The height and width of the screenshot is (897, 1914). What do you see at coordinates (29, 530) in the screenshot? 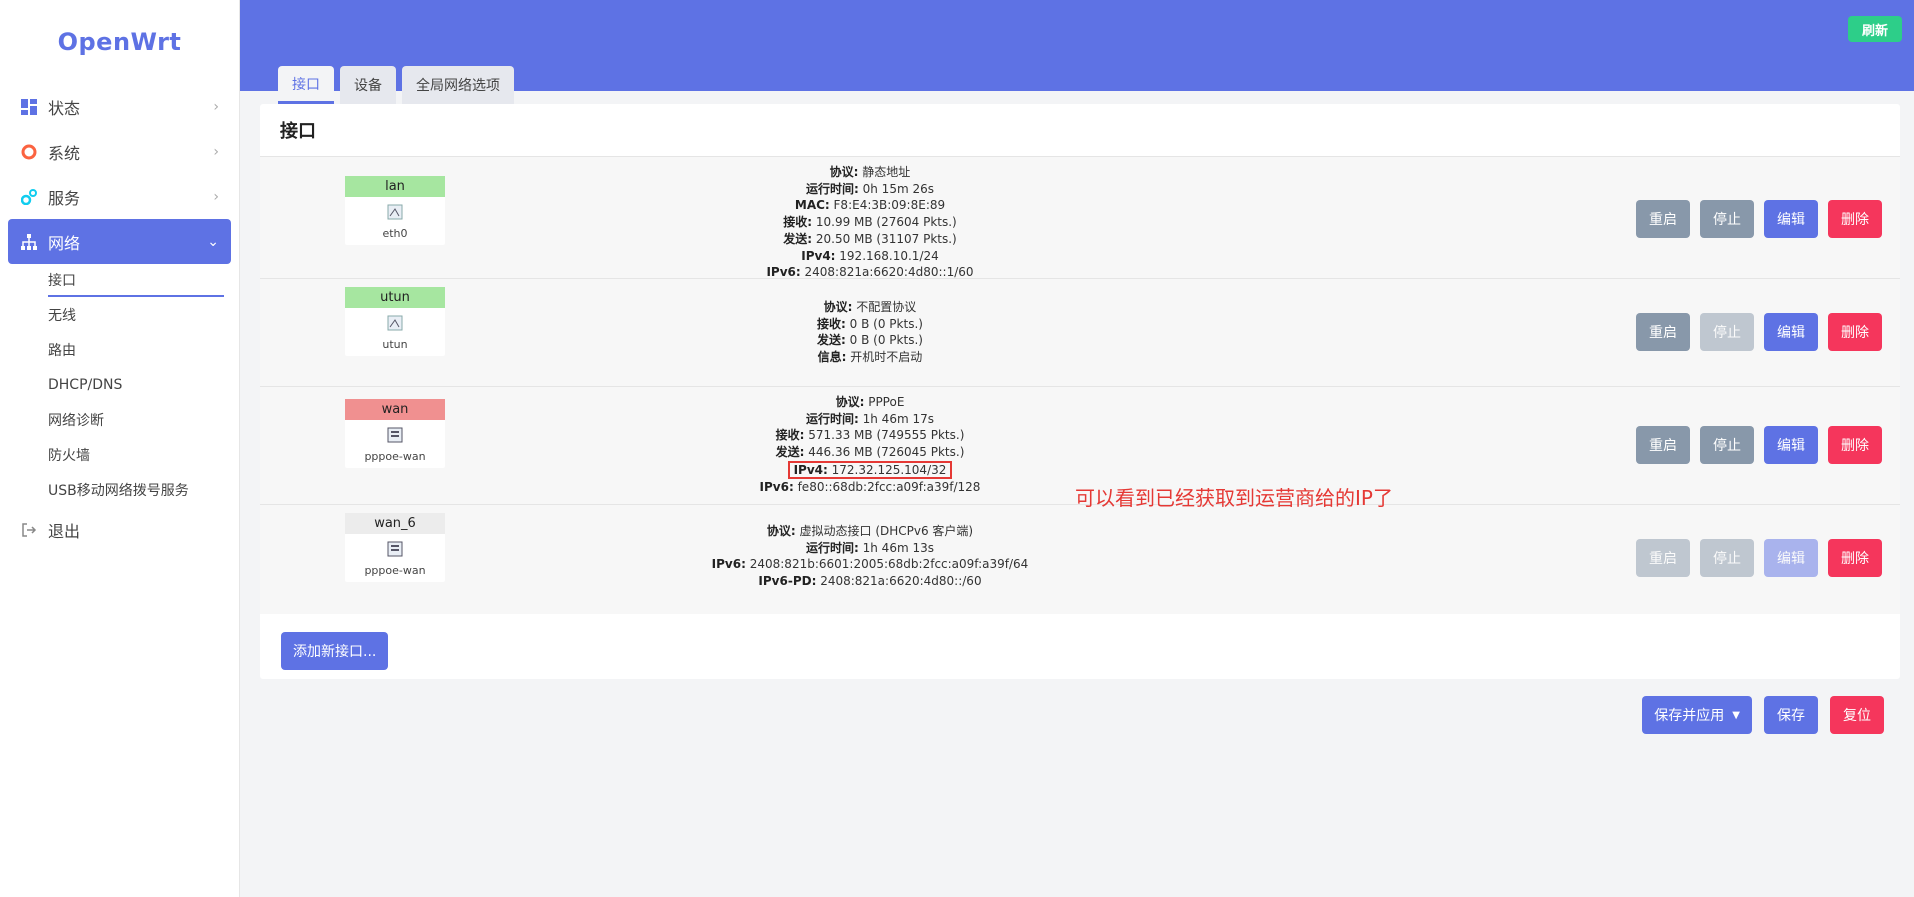
I see `logout-icon` at bounding box center [29, 530].